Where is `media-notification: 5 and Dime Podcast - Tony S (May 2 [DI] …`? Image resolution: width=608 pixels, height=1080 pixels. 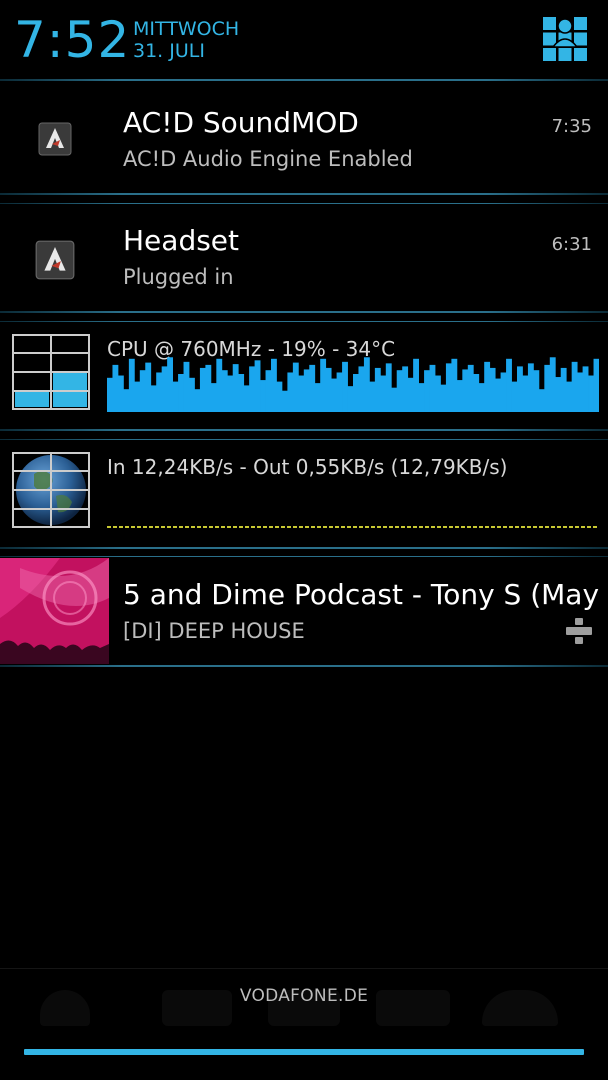 media-notification: 5 and Dime Podcast - Tony S (May 2 [DI] … is located at coordinates (304, 611).